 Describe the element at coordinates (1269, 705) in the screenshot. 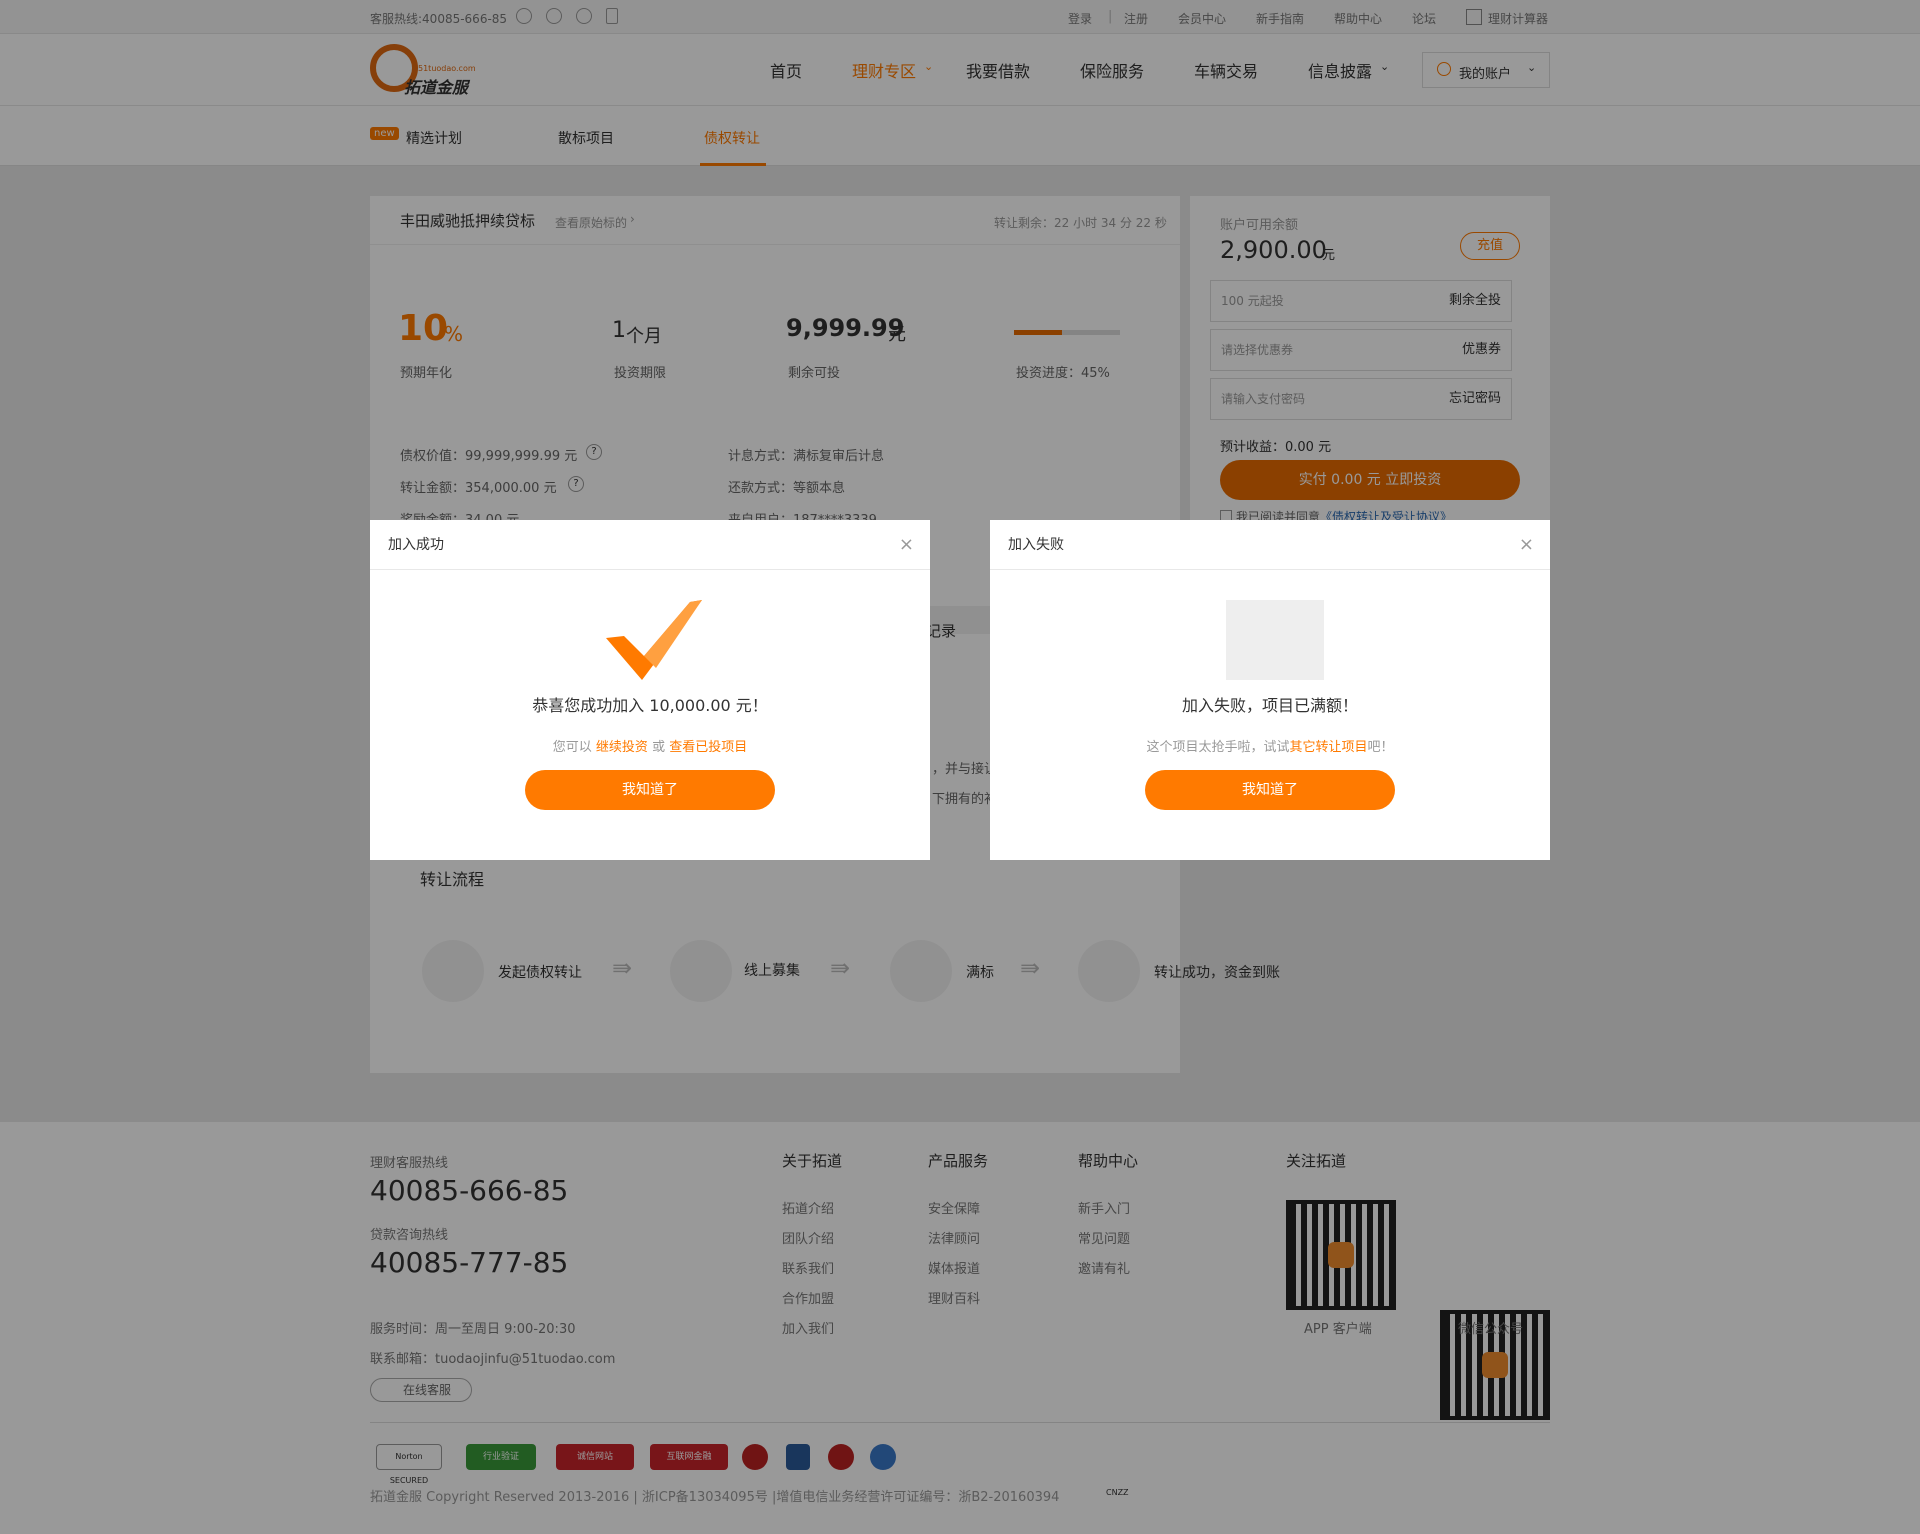

I see `fail-message: 加入失败，项目已满额！` at that location.